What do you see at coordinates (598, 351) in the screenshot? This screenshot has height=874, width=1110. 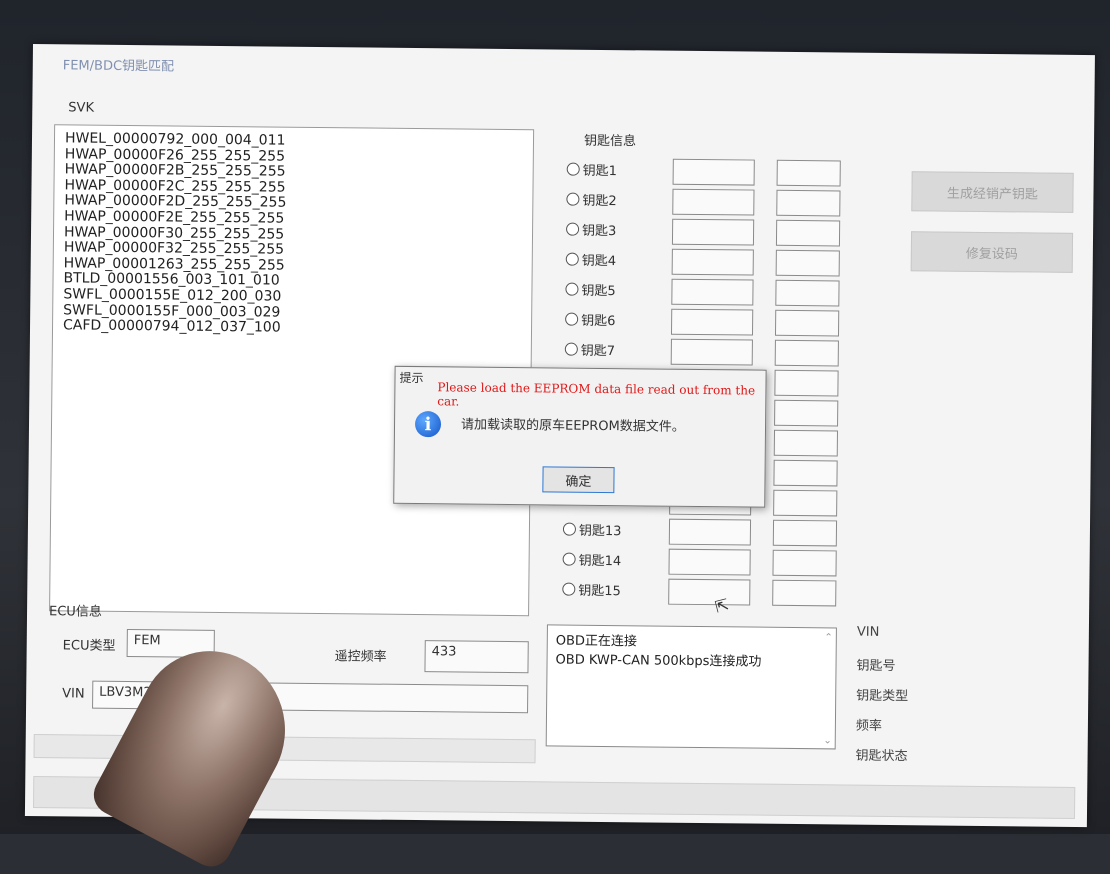 I see `key-label: 钥匙7` at bounding box center [598, 351].